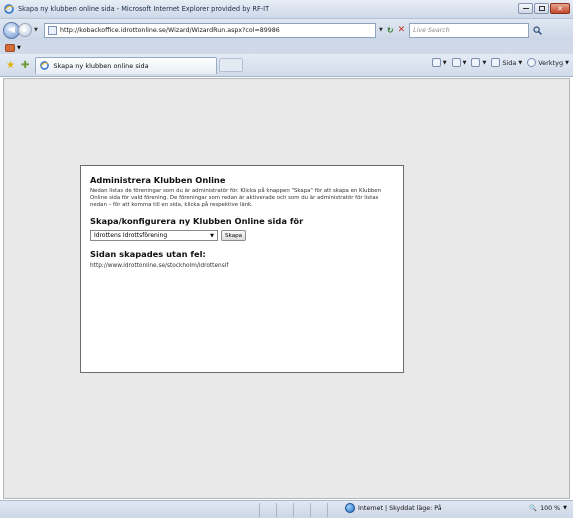  What do you see at coordinates (551, 62) in the screenshot?
I see `tools-menu-label: Verktyg` at bounding box center [551, 62].